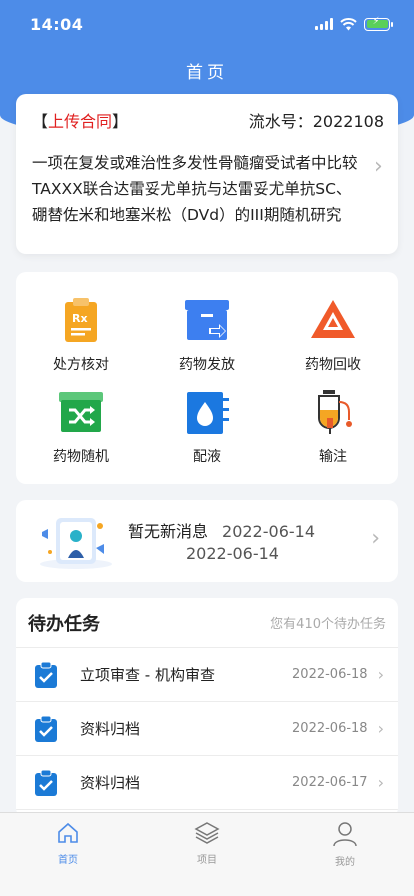 Image resolution: width=414 pixels, height=896 pixels. I want to click on drug-dispense-icon, so click(207, 320).